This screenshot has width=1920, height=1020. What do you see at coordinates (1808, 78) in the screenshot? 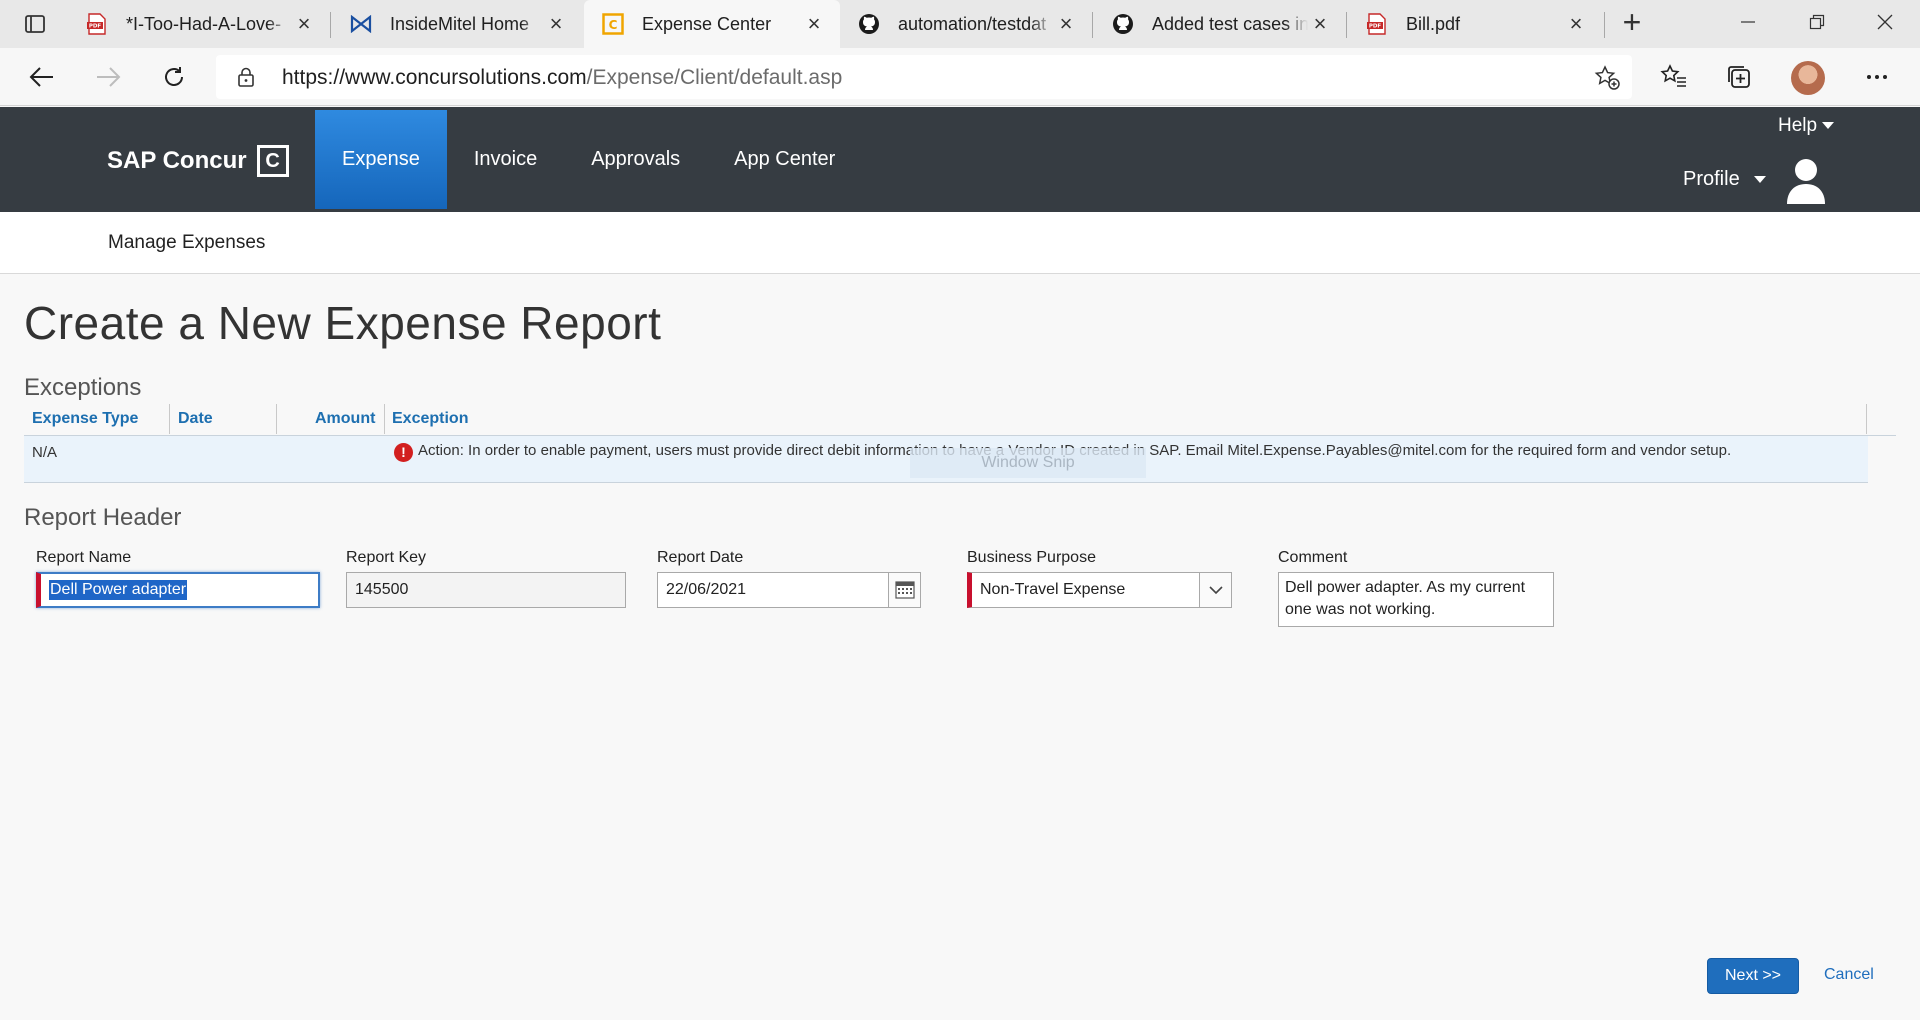
I see `profile-avatar` at bounding box center [1808, 78].